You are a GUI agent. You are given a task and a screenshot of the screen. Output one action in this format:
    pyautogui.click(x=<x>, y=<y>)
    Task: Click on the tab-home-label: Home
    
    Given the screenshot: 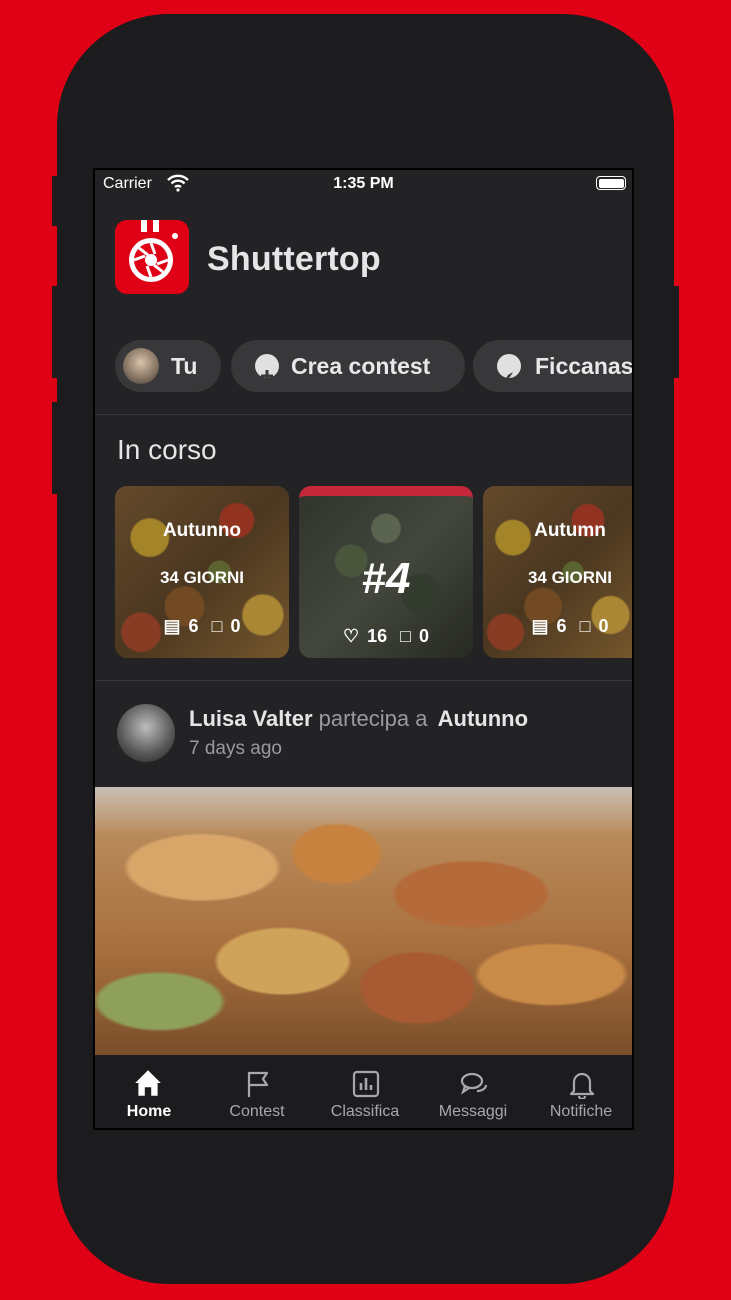 What is the action you would take?
    pyautogui.click(x=149, y=1111)
    